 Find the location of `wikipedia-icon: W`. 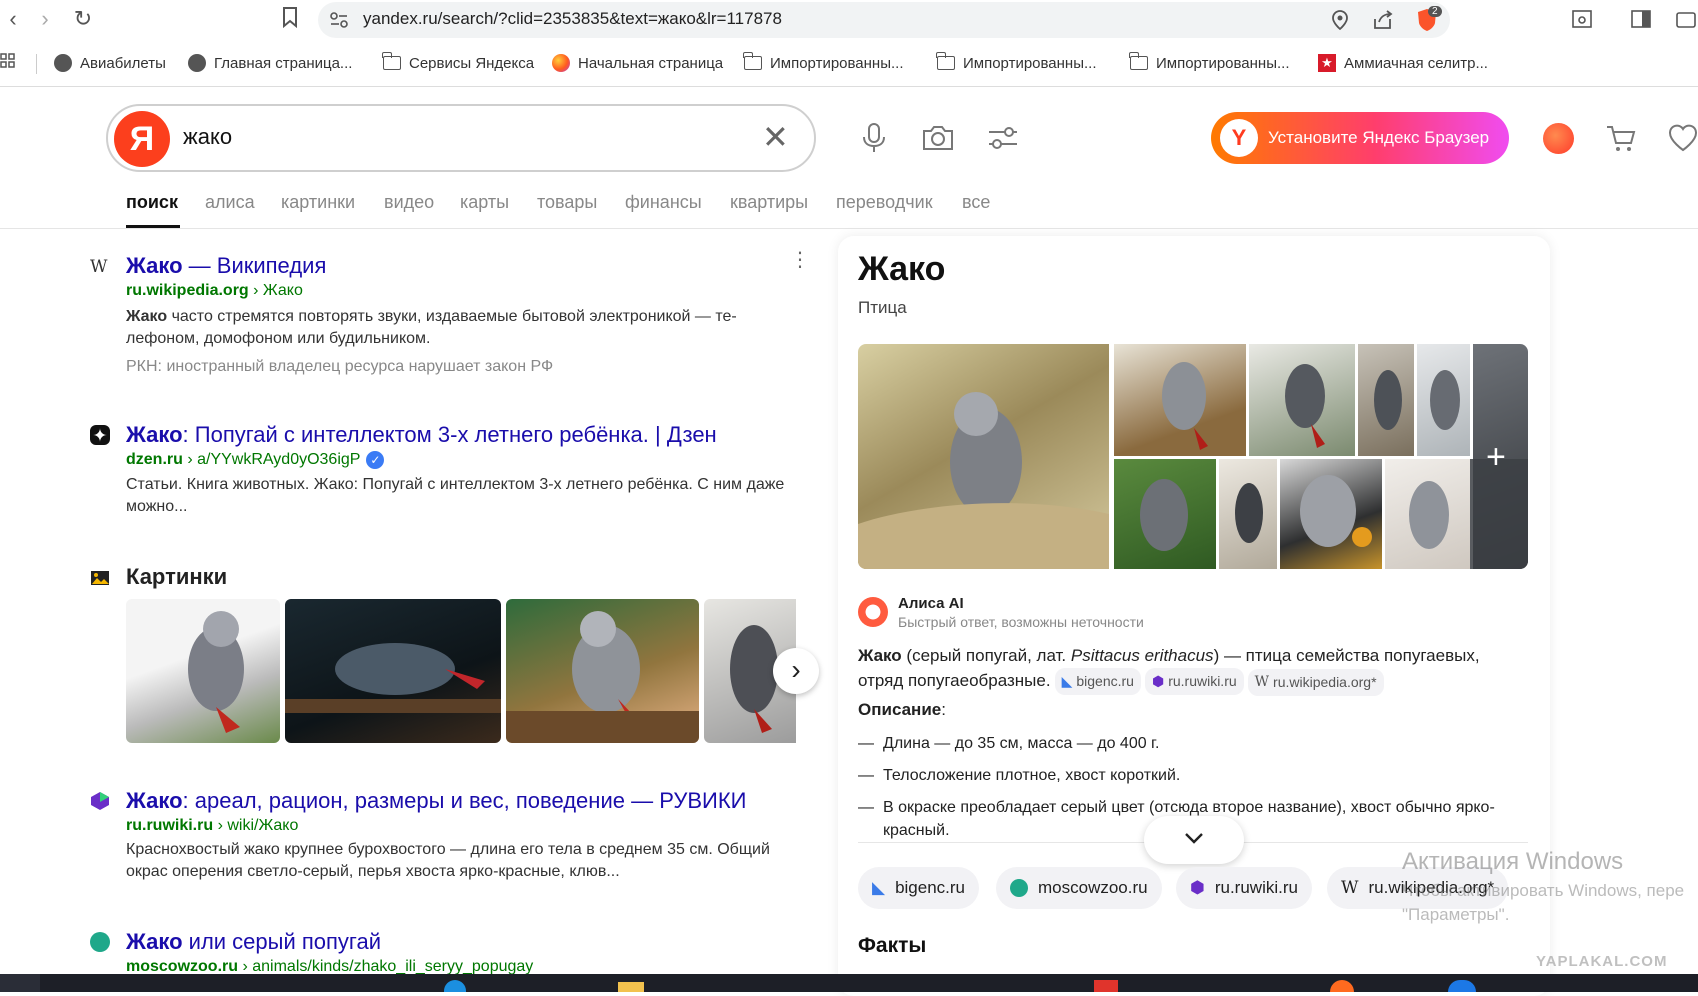

wikipedia-icon: W is located at coordinates (1262, 682).